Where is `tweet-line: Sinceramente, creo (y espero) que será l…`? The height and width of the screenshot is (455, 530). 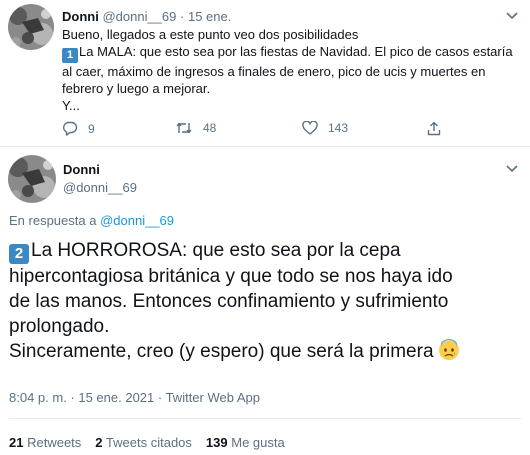 tweet-line: Sinceramente, creo (y espero) que será l… is located at coordinates (264, 353).